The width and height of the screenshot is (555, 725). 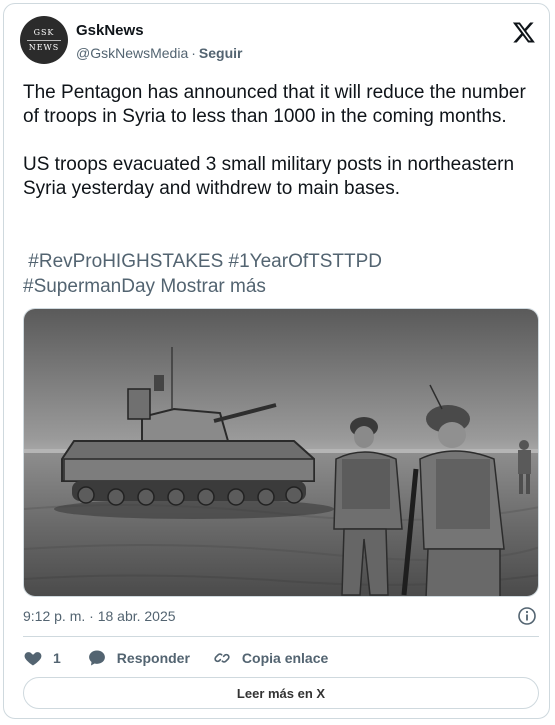 I want to click on avatar-line1: GSK, so click(x=44, y=32).